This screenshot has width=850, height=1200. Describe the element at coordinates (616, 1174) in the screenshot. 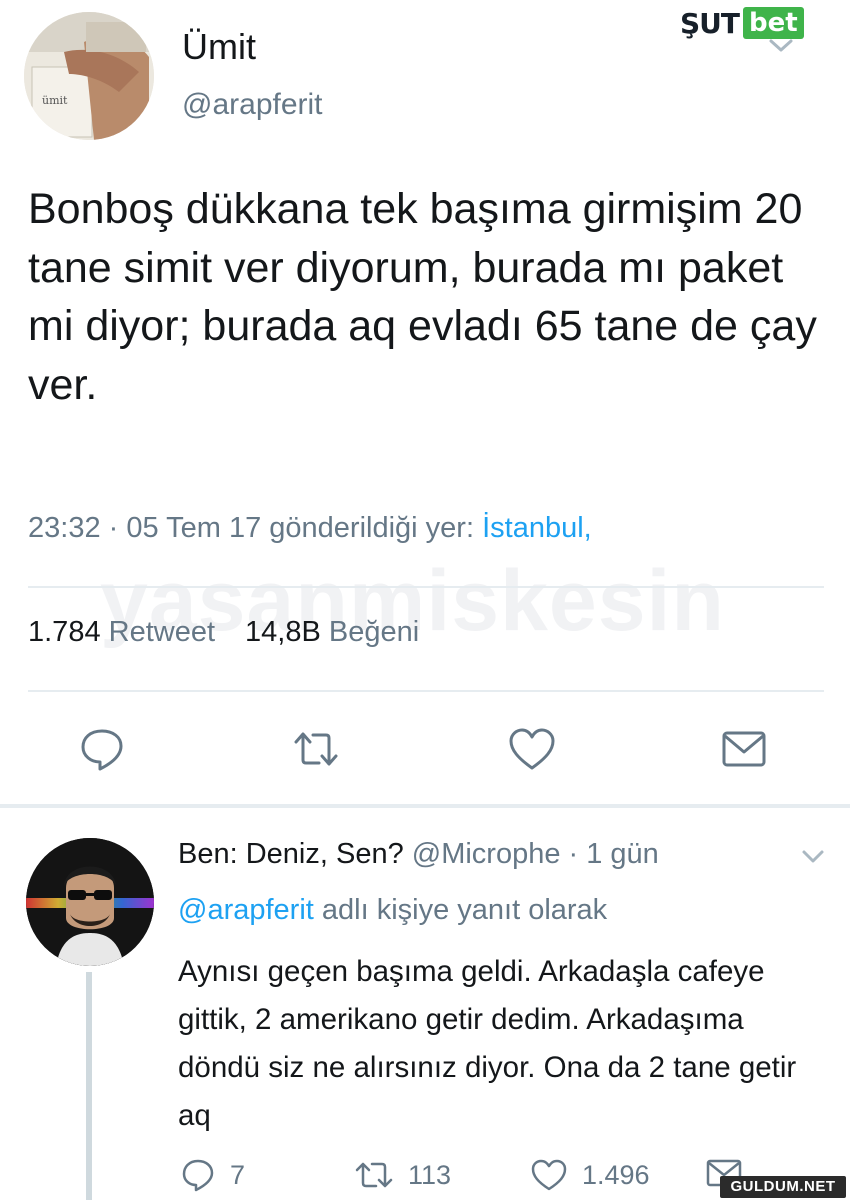

I see `reply-like-count: 1.496` at that location.